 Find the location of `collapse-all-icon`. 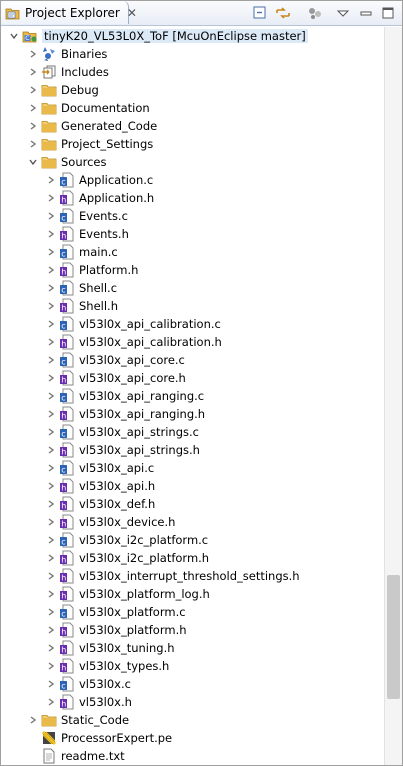

collapse-all-icon is located at coordinates (260, 13).